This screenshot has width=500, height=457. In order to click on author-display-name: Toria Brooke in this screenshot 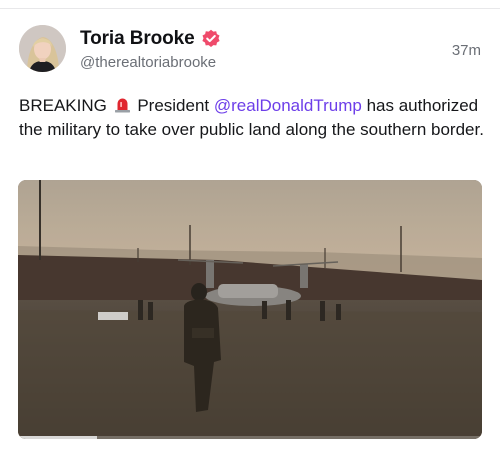, I will do `click(150, 39)`.